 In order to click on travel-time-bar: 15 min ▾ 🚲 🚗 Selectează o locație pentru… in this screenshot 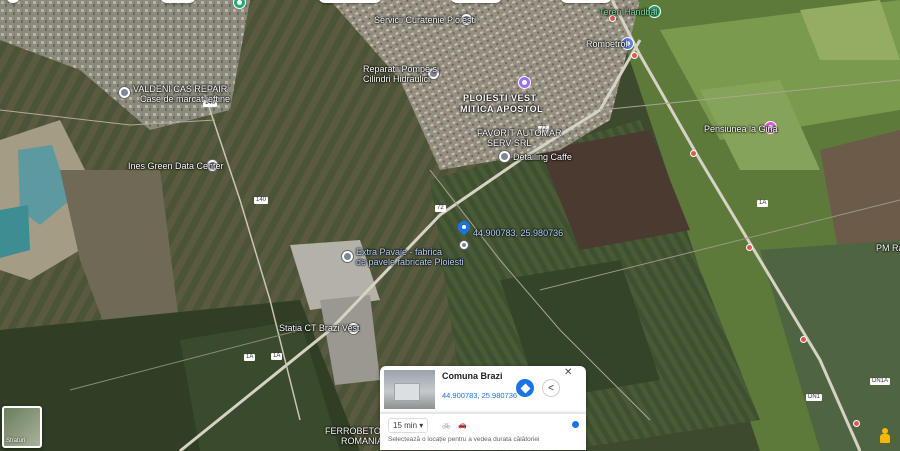, I will do `click(483, 431)`.